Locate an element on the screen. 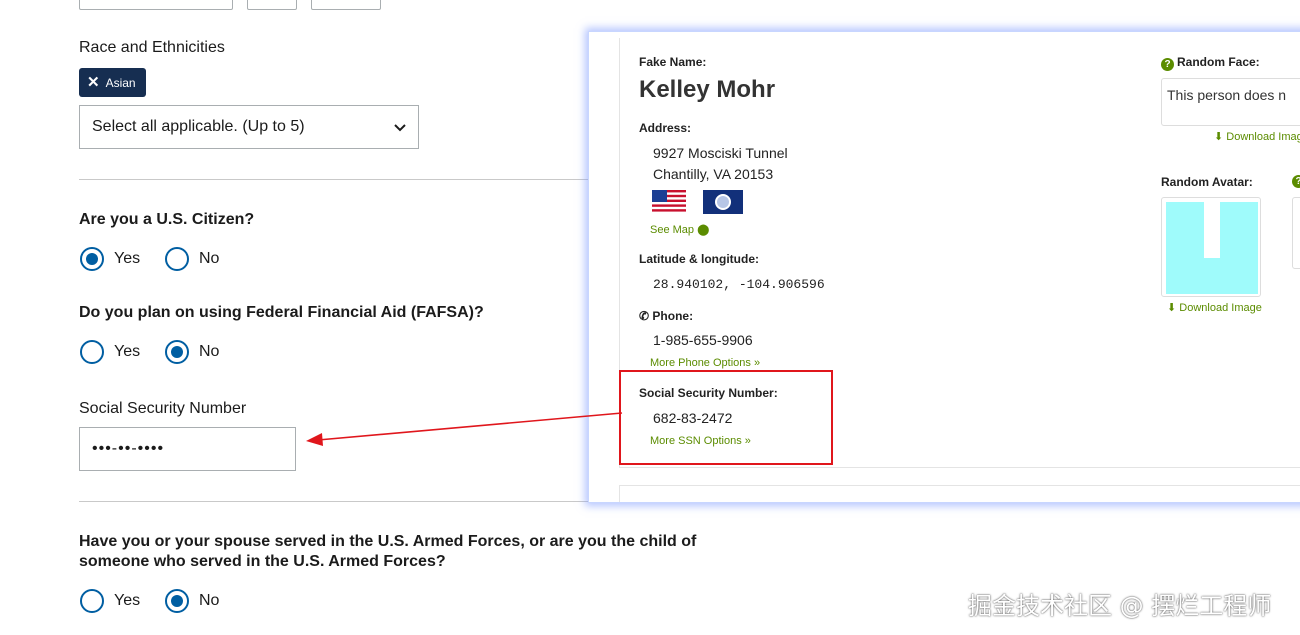 This screenshot has width=1300, height=635. map-marker-icon: ⬤ is located at coordinates (703, 230).